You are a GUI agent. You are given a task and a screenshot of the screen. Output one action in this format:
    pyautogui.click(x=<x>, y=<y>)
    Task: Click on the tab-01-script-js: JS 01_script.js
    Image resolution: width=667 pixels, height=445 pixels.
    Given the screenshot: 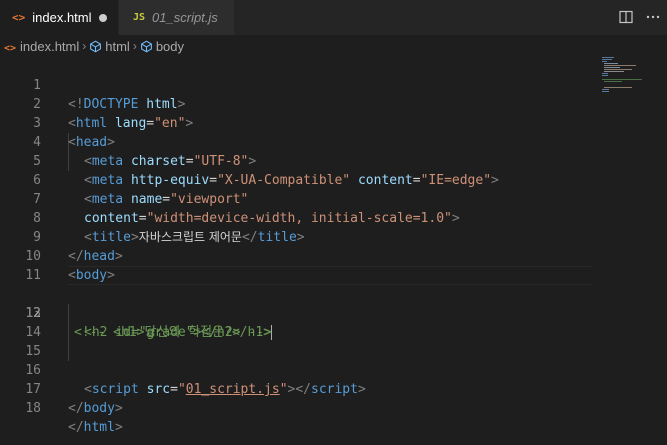 What is the action you would take?
    pyautogui.click(x=176, y=17)
    